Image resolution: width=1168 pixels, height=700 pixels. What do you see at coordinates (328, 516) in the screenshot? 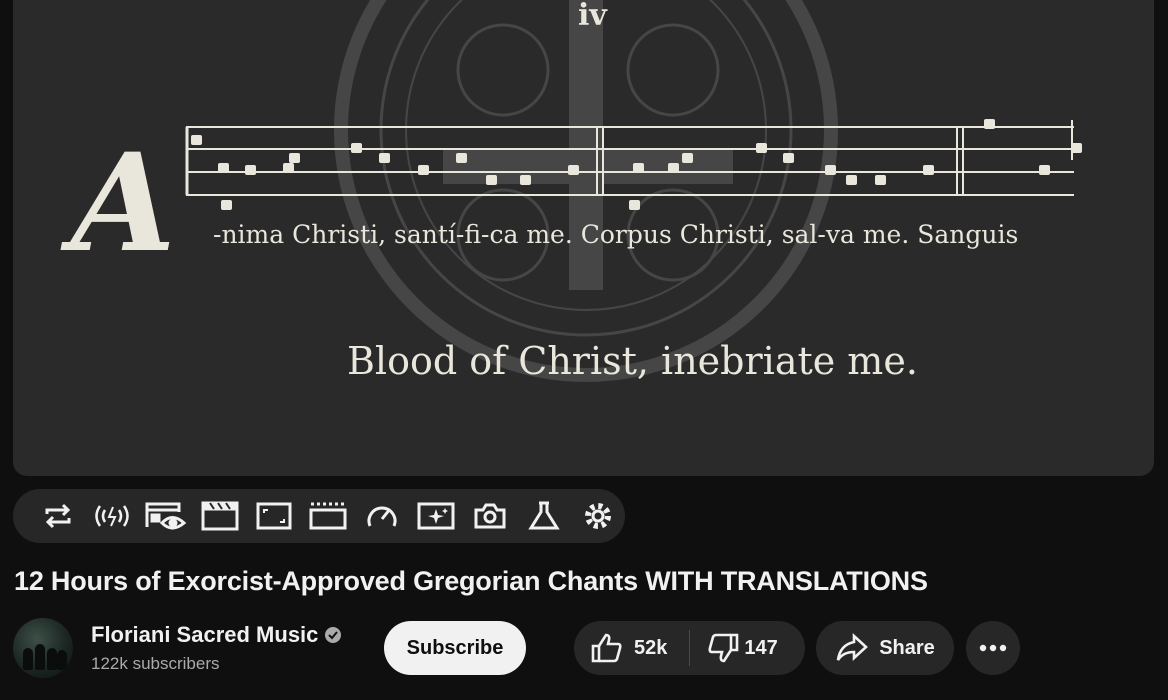
I see `subtitles-icon` at bounding box center [328, 516].